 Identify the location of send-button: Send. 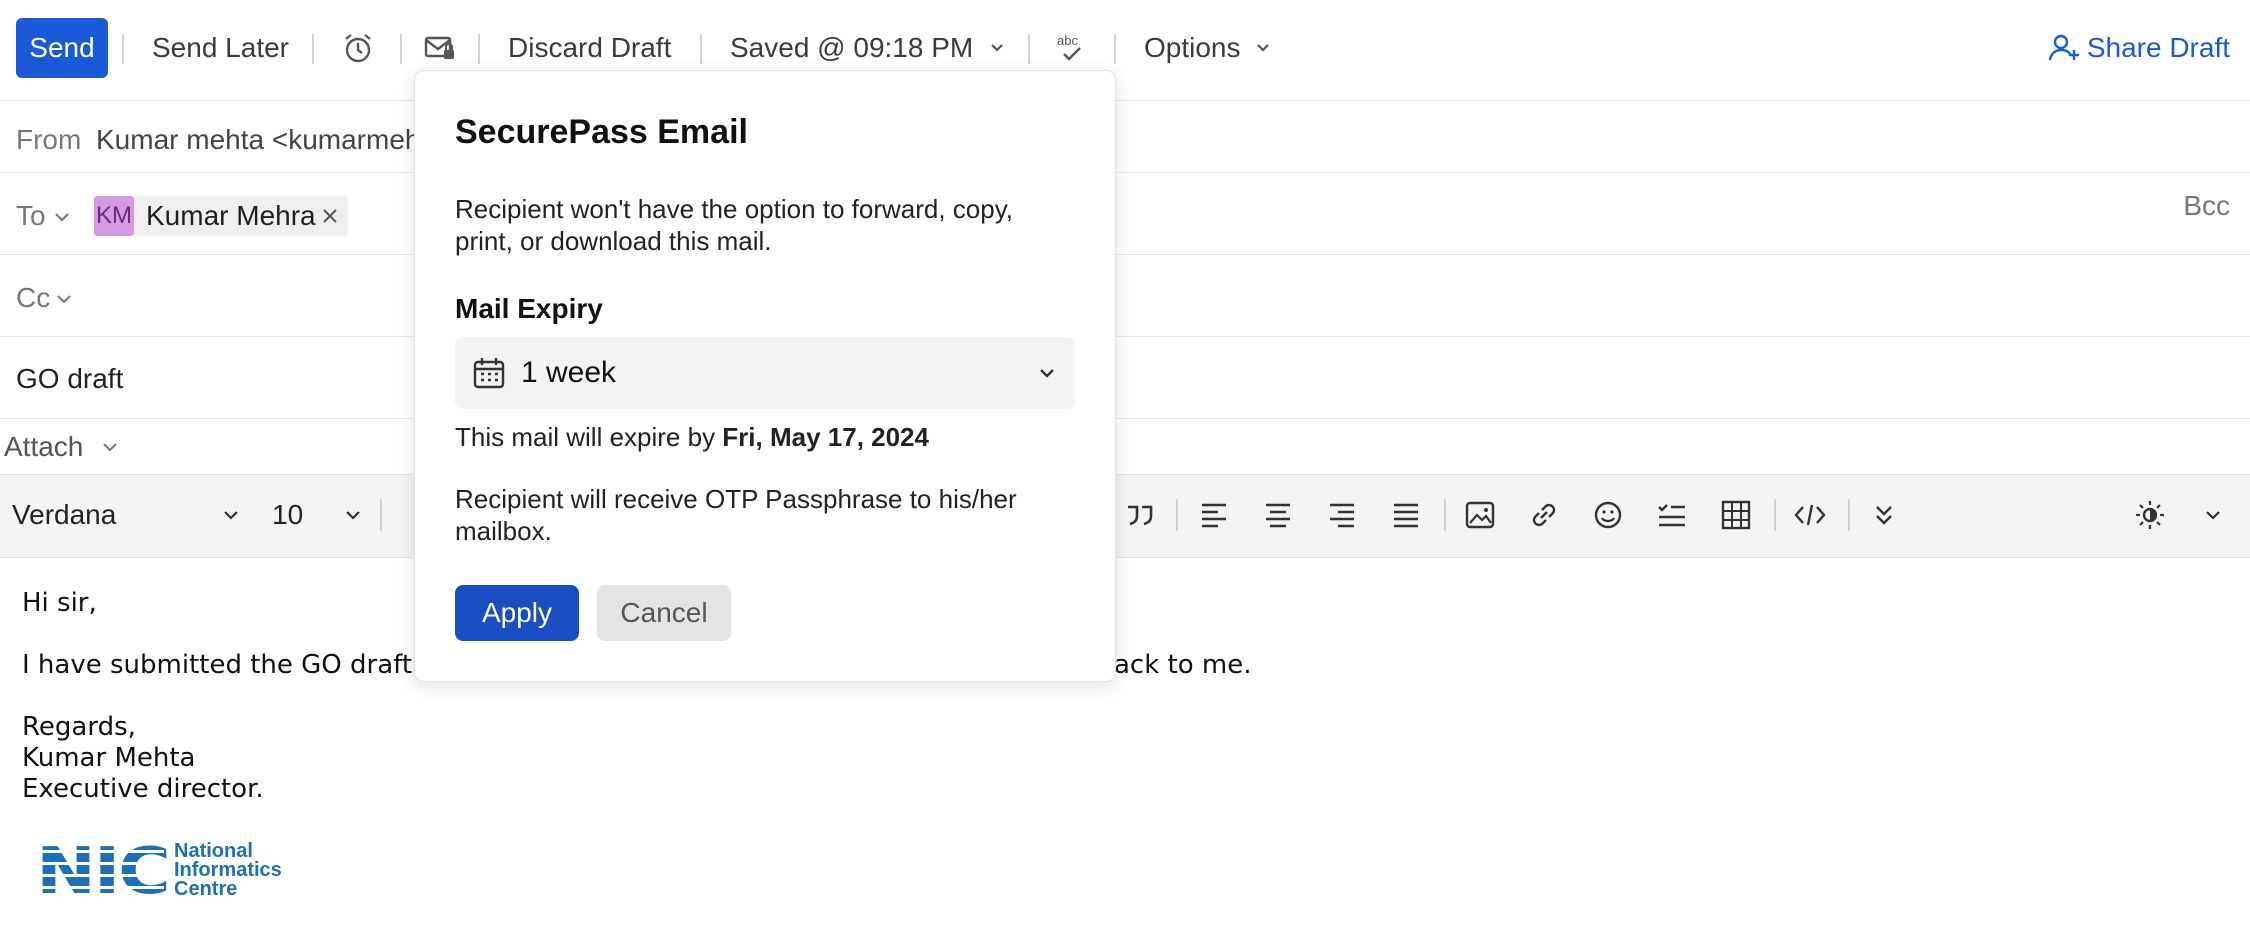
(62, 48).